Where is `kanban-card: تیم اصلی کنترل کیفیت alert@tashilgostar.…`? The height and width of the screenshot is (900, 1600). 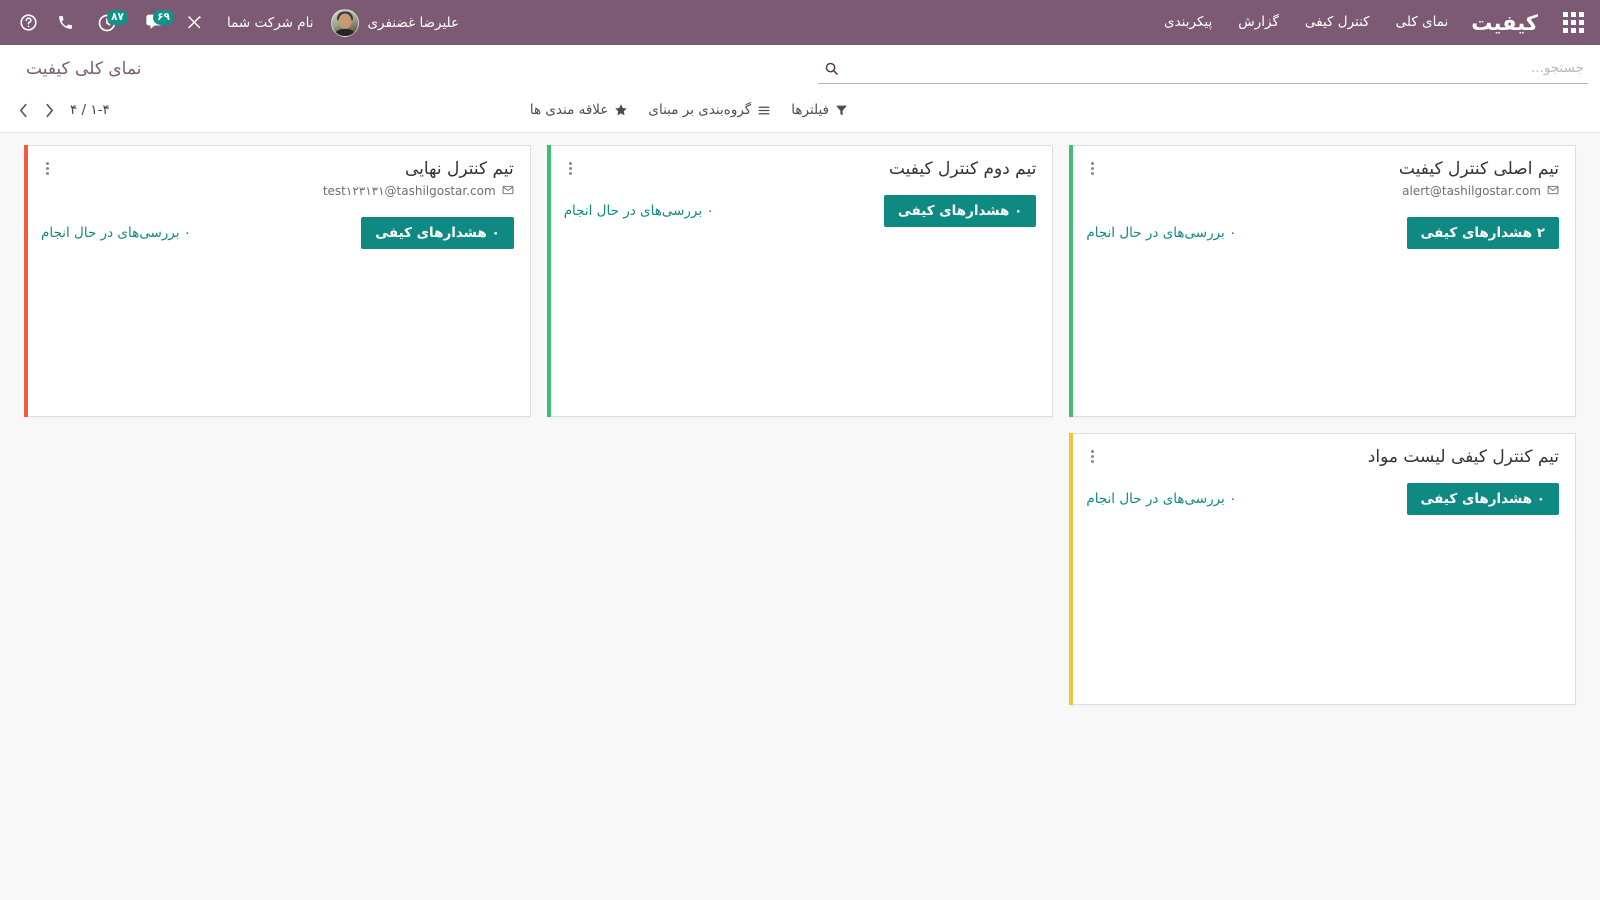 kanban-card: تیم اصلی کنترل کیفیت alert@tashilgostar.… is located at coordinates (1322, 281).